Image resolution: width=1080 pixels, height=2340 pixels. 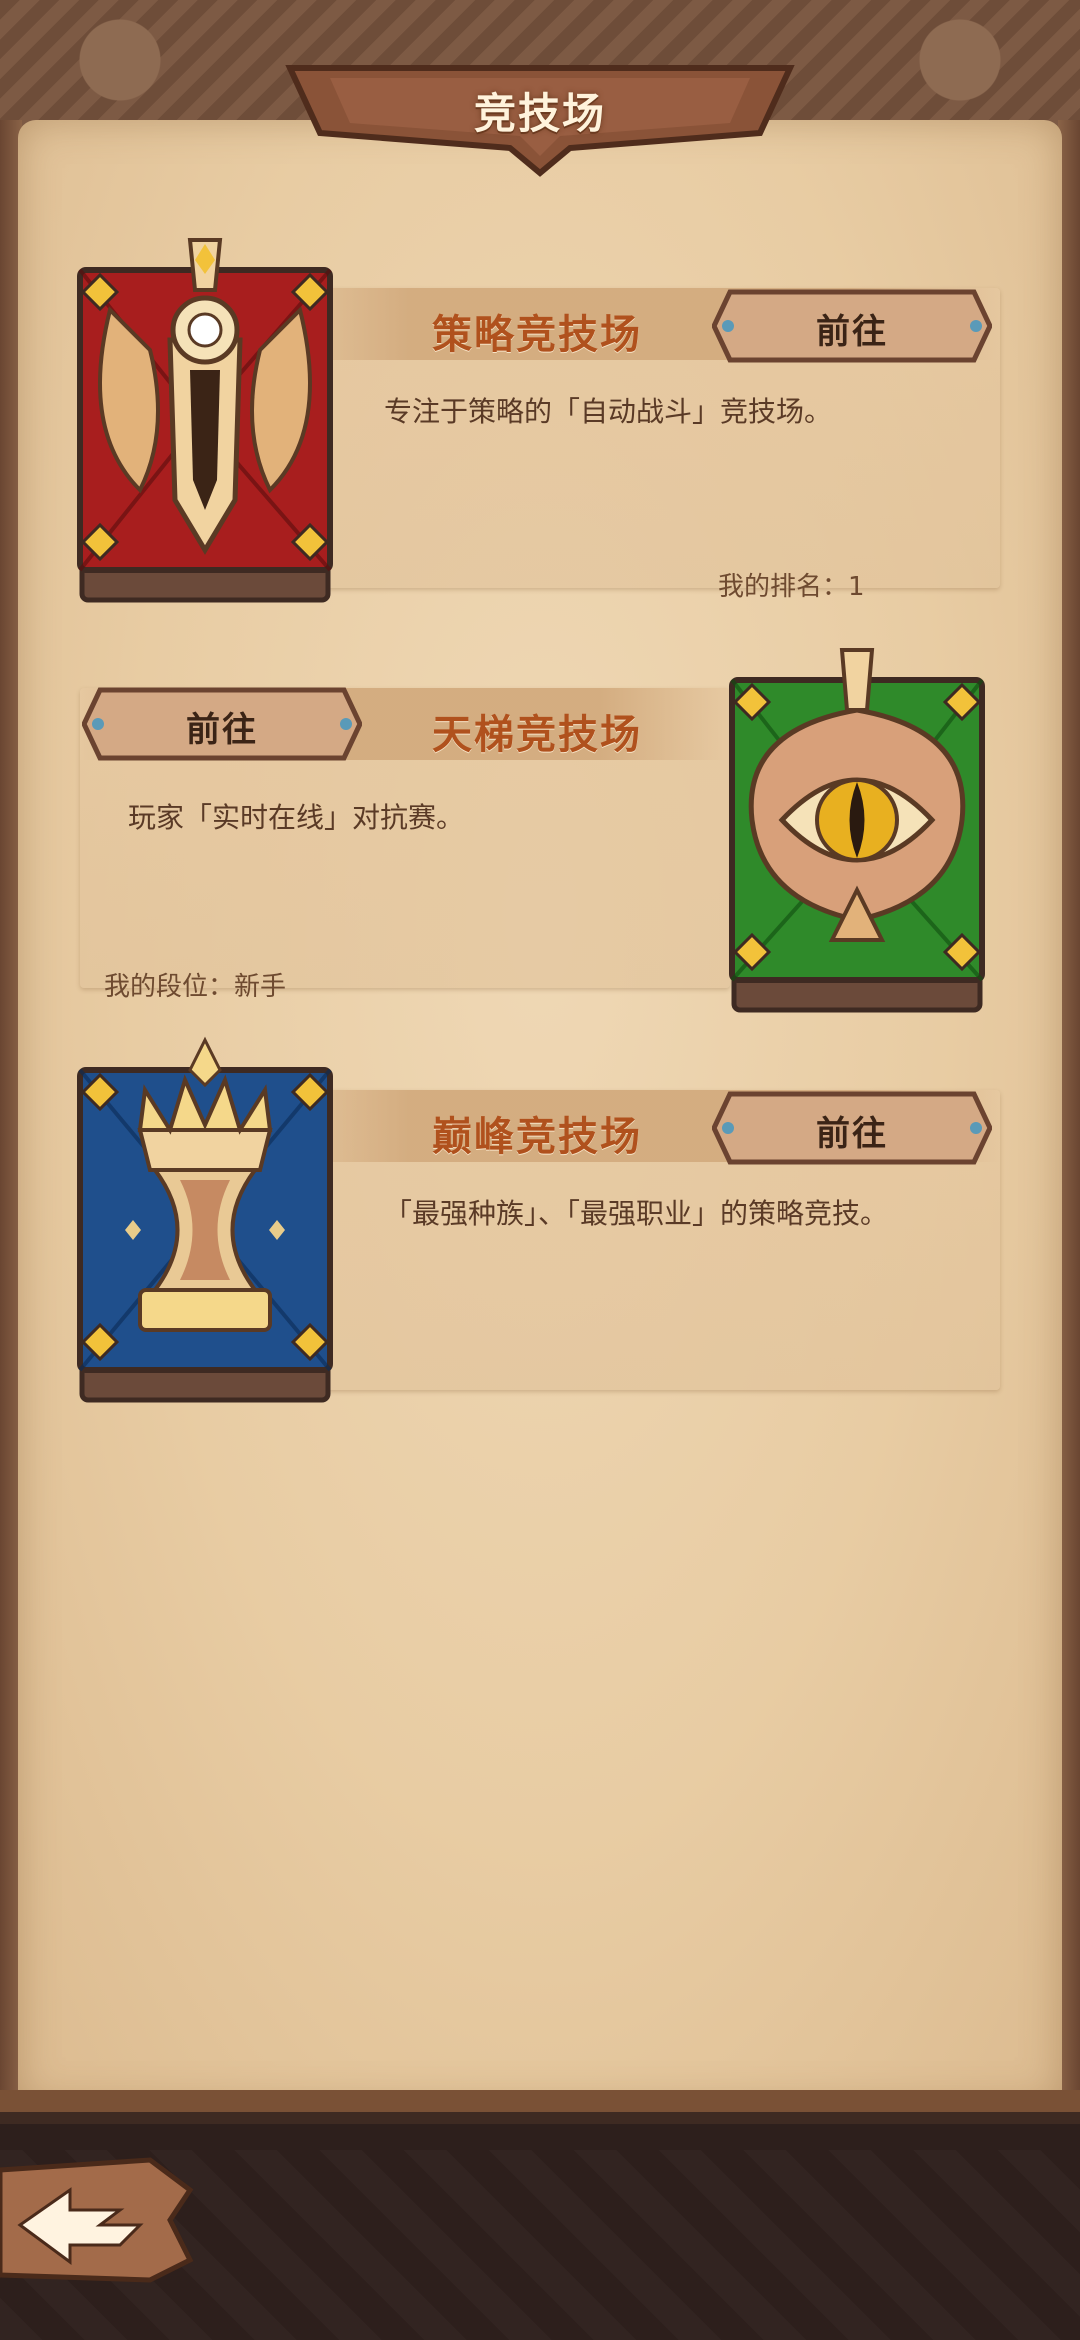 I want to click on arena-rank: 我的段位：新手, so click(x=195, y=987).